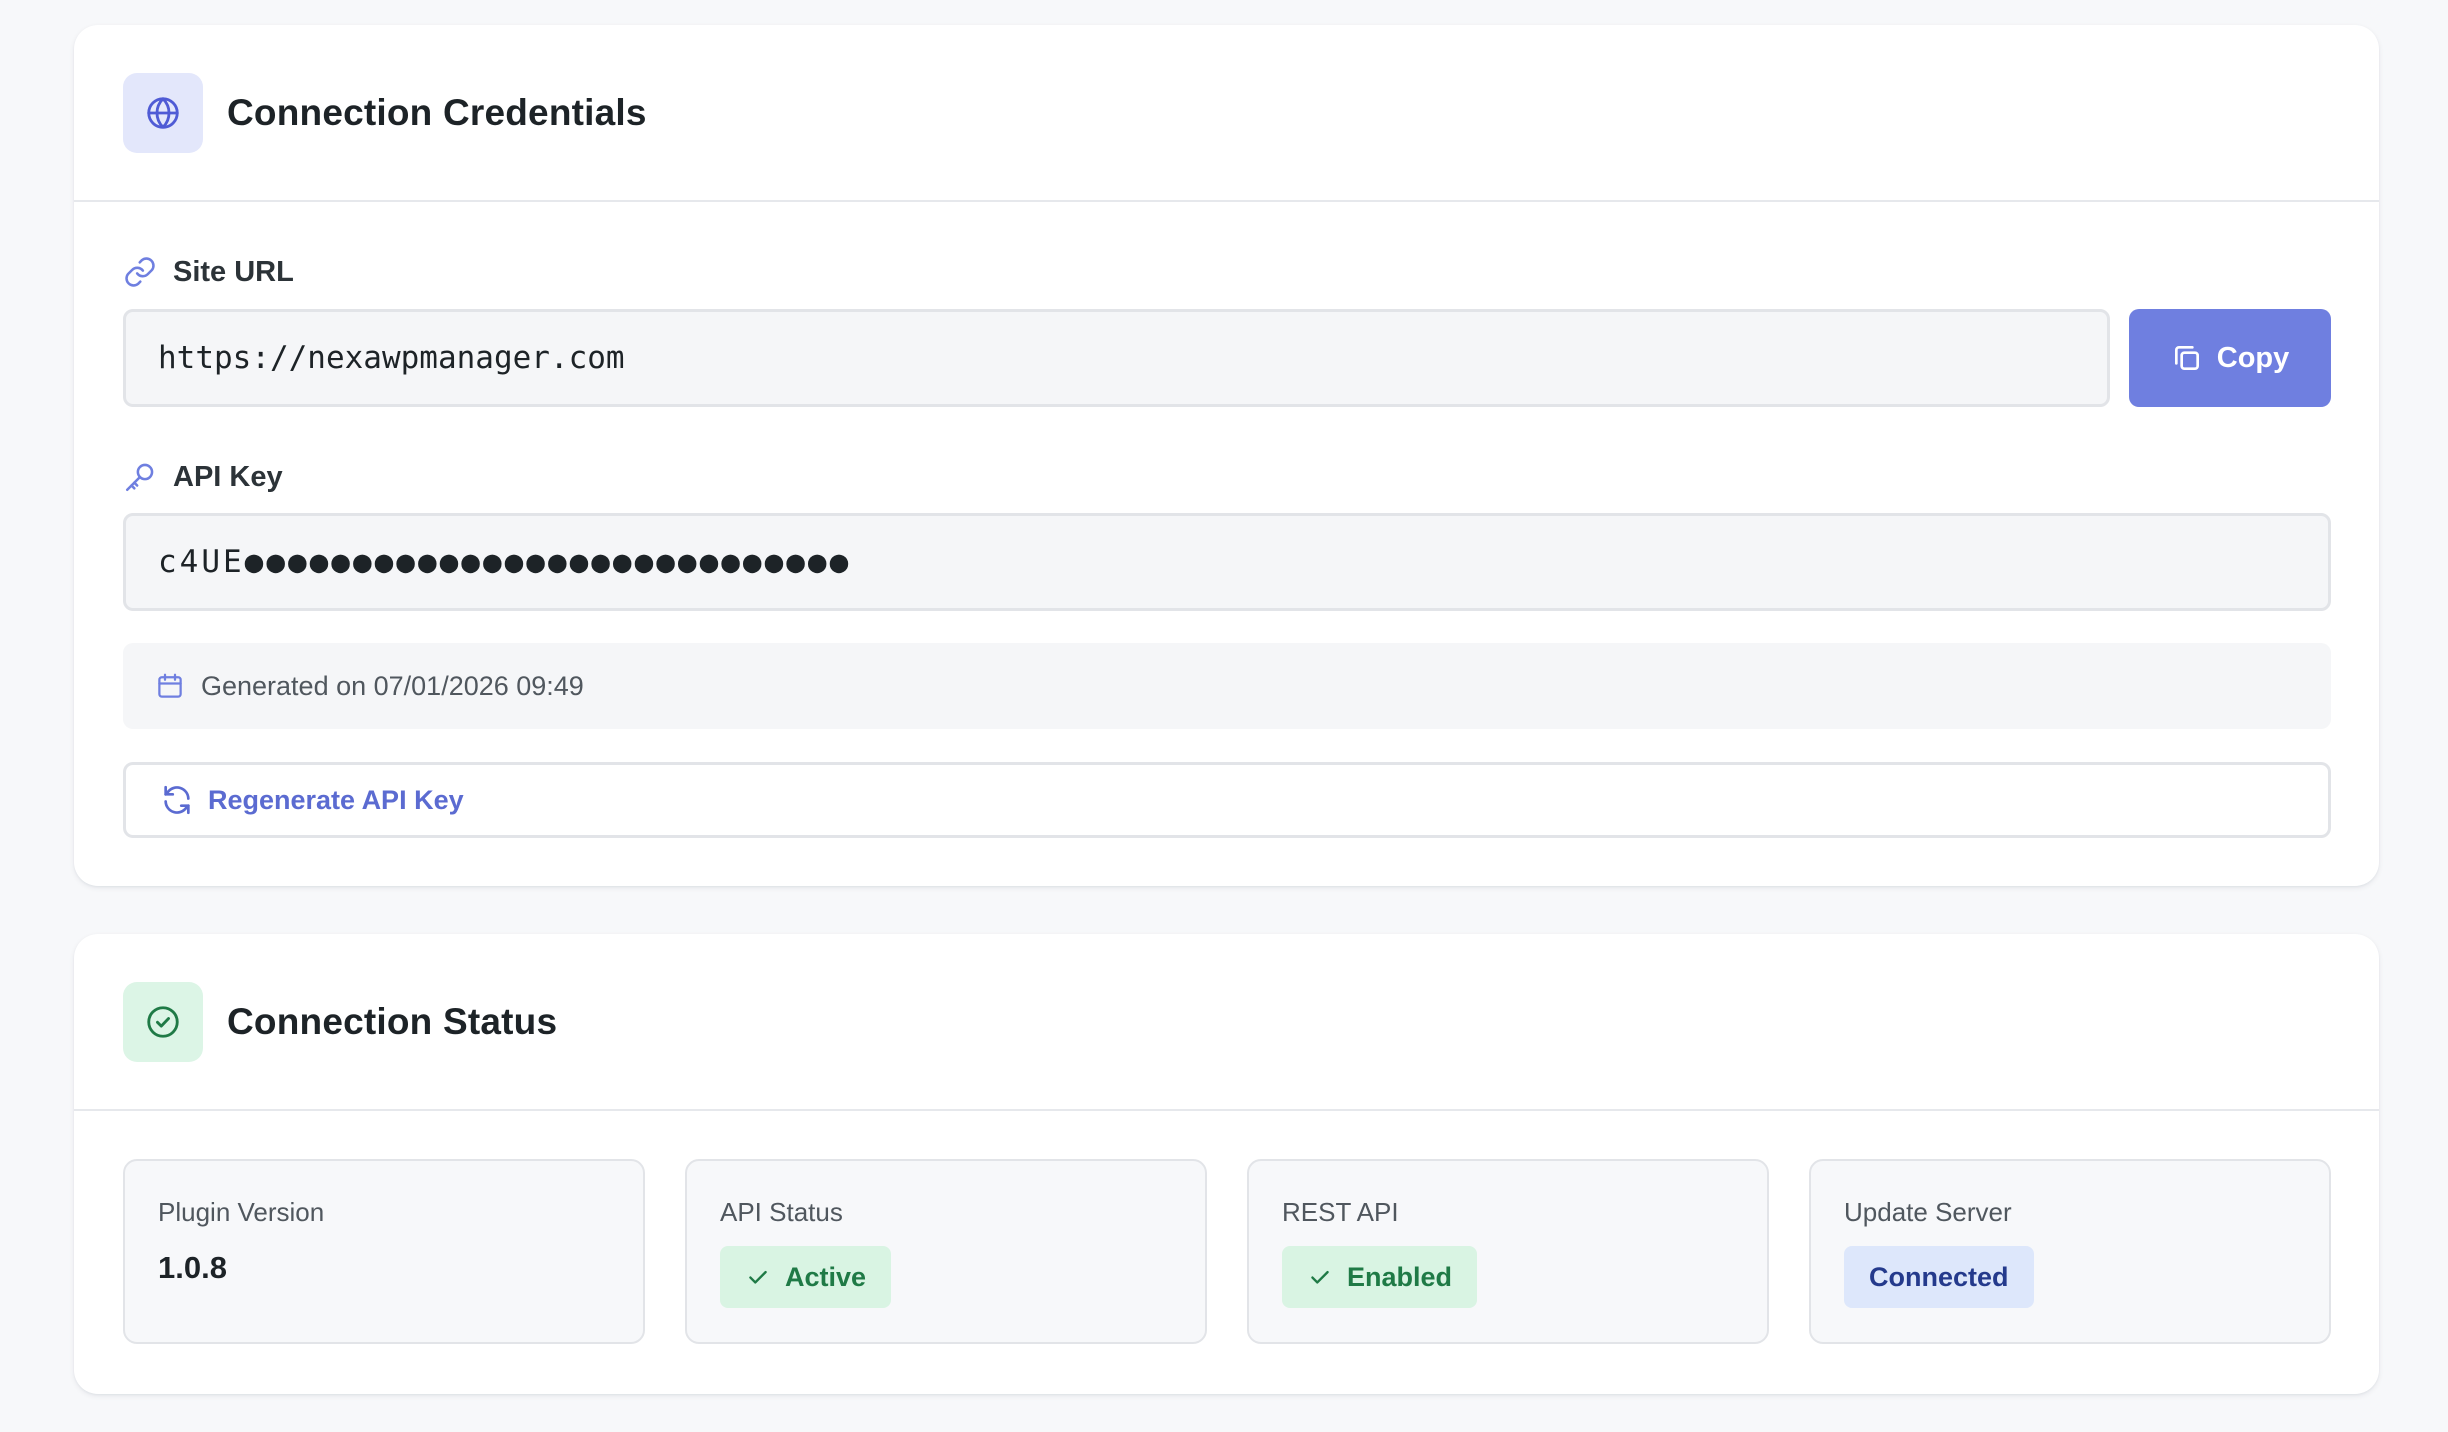 The image size is (2448, 1432). What do you see at coordinates (946, 1251) in the screenshot?
I see `api-status-box: API Status Active` at bounding box center [946, 1251].